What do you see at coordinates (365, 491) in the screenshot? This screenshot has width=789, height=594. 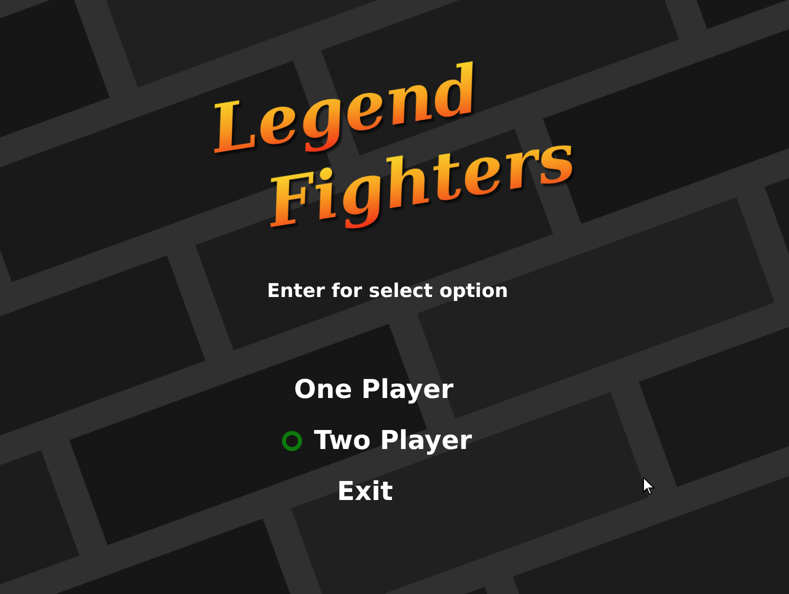 I see `menu-option: Exit` at bounding box center [365, 491].